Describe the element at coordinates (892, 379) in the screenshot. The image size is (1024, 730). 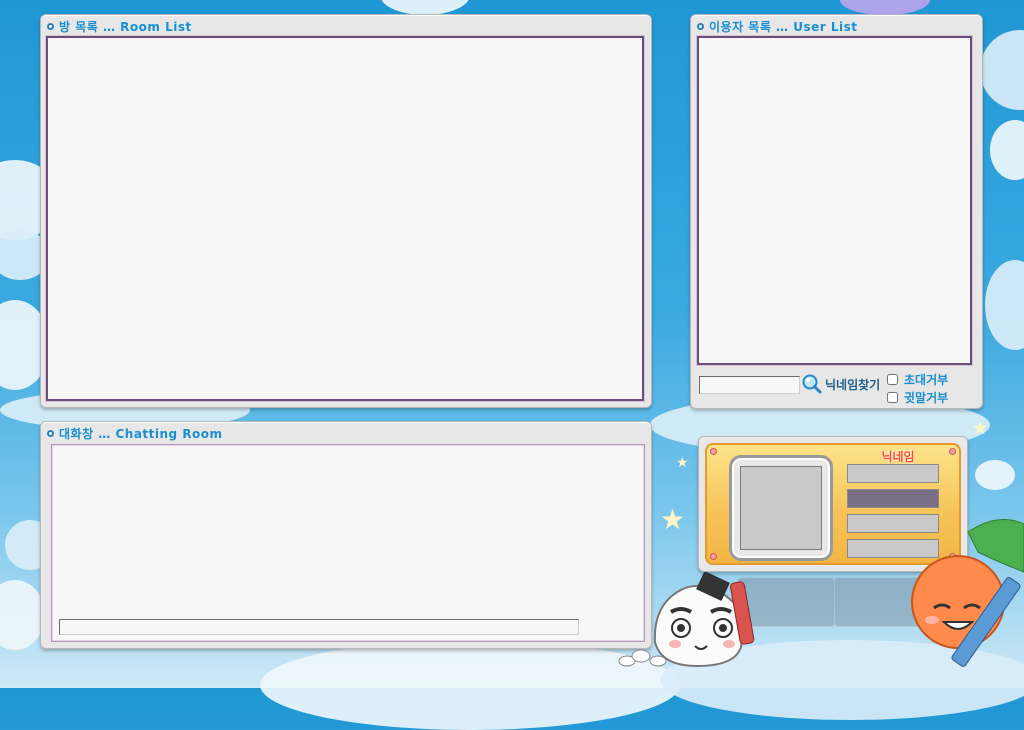
I see `invite-reject-checkbox` at that location.